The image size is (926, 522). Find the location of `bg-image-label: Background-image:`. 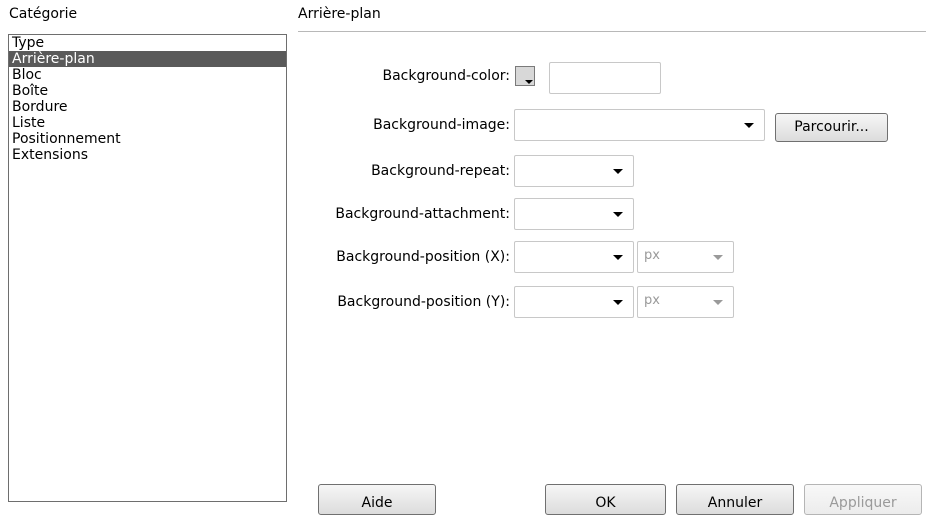

bg-image-label: Background-image: is located at coordinates (441, 125).